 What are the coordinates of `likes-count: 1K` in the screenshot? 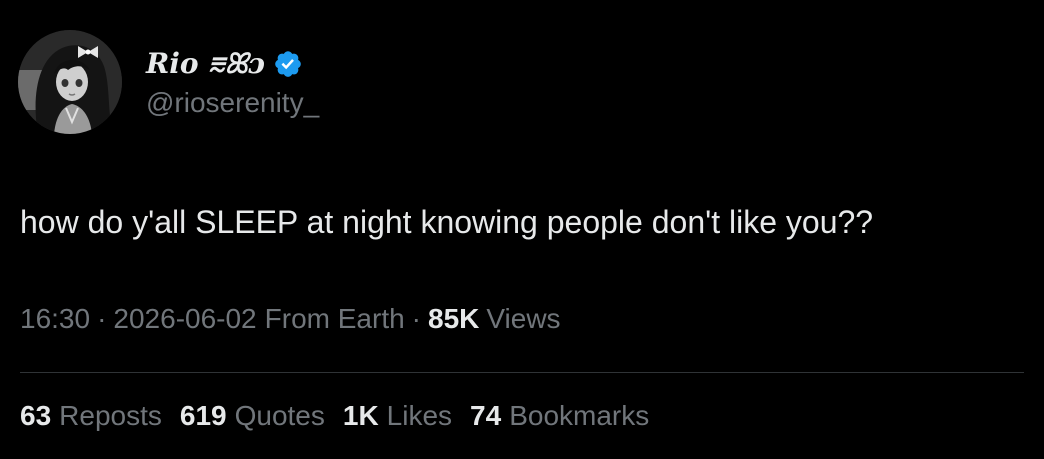 It's located at (360, 415).